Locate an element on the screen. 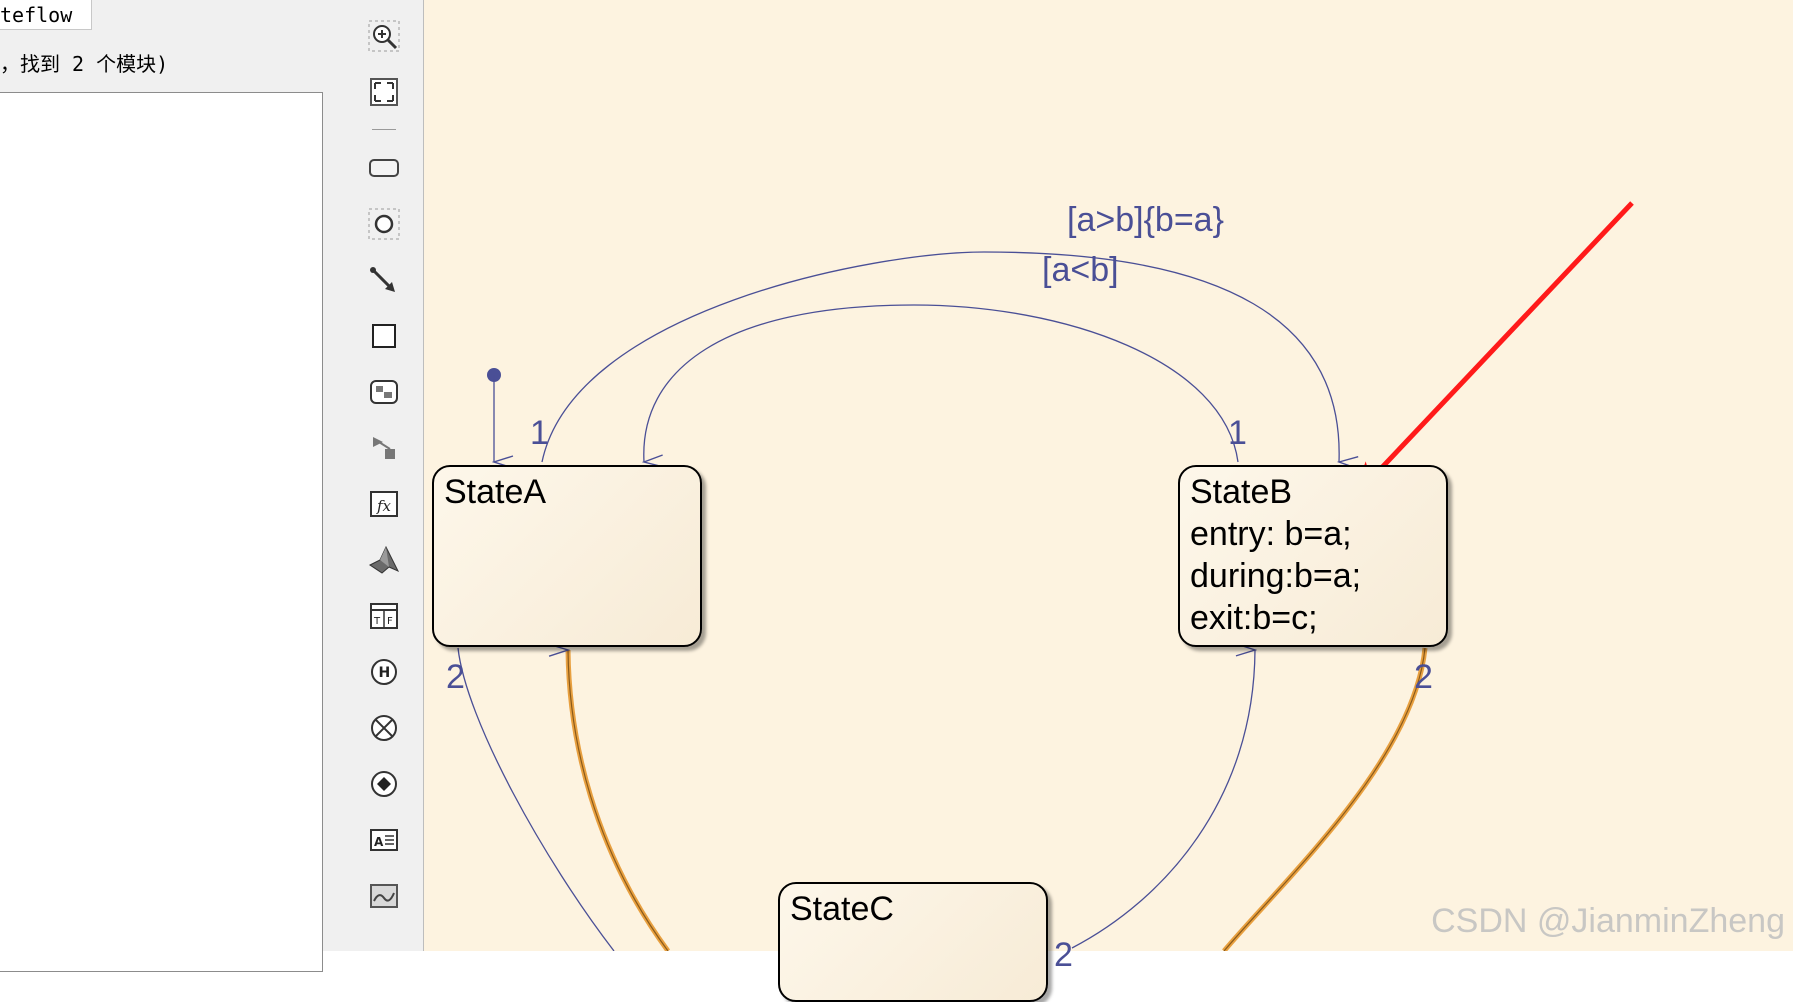 This screenshot has width=1793, height=1002. state-b-entry-action: entry: b=a; is located at coordinates (1271, 534).